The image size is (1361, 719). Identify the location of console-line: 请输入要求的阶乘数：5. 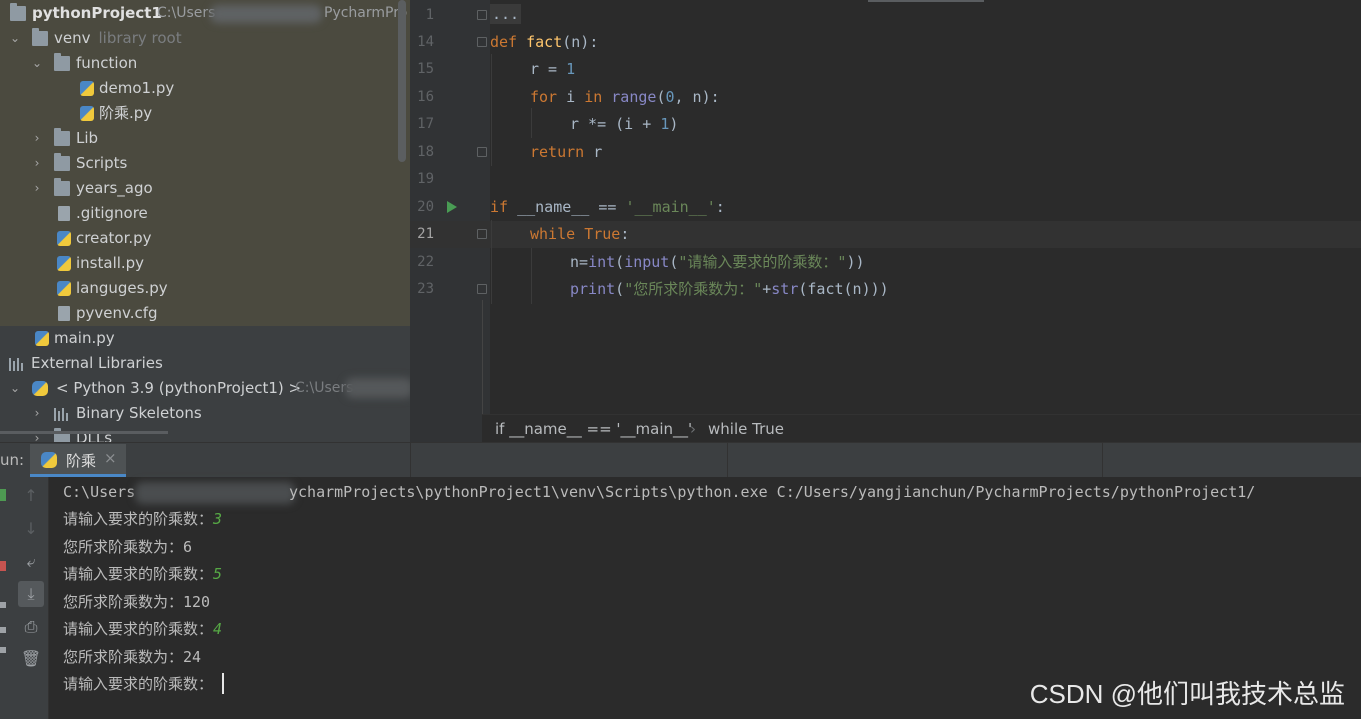
(143, 574).